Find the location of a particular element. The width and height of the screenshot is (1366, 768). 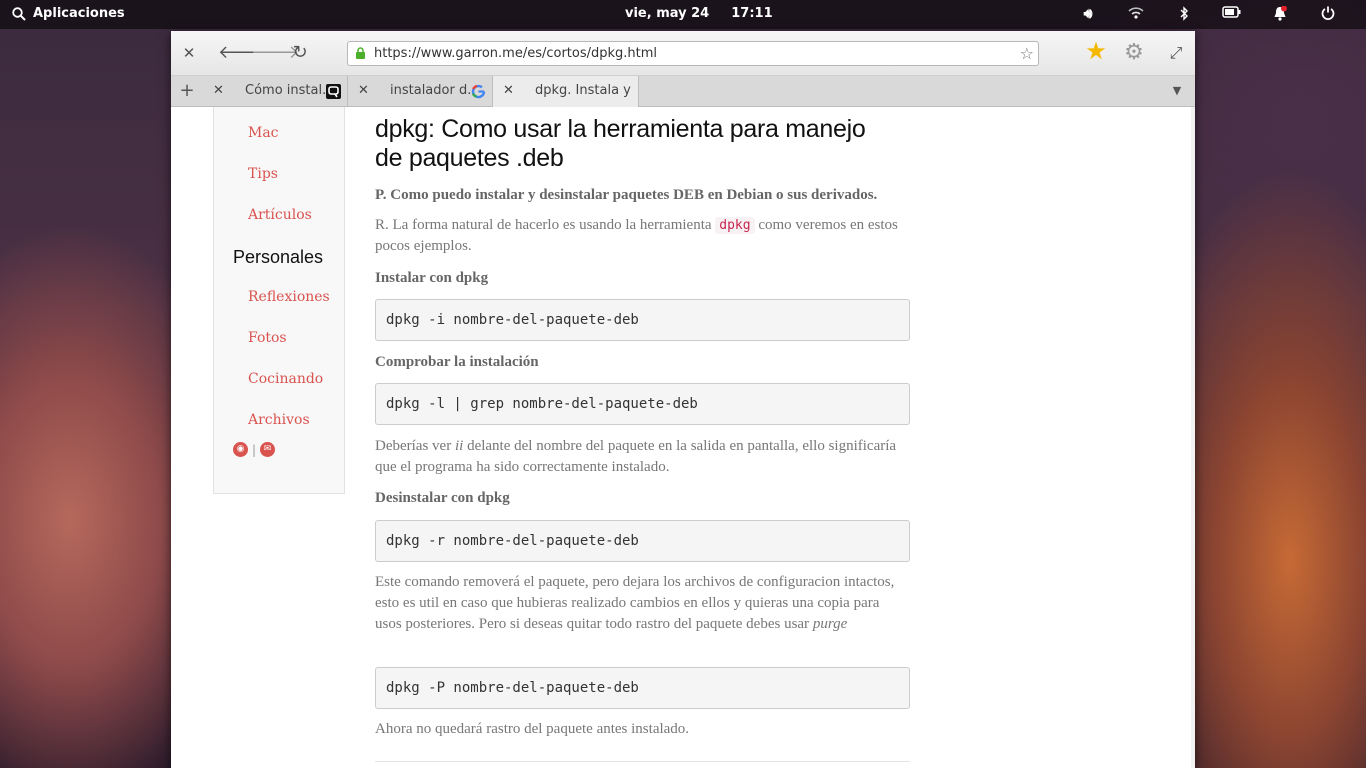

reload-button: ↻ is located at coordinates (300, 53).